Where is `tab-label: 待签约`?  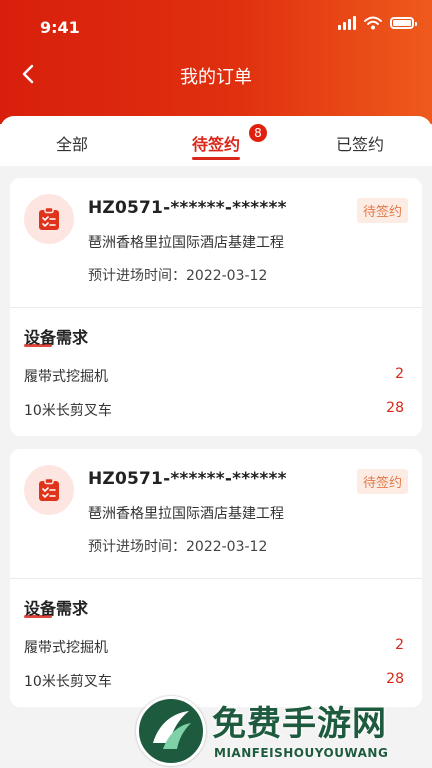
tab-label: 待签约 is located at coordinates (215, 144).